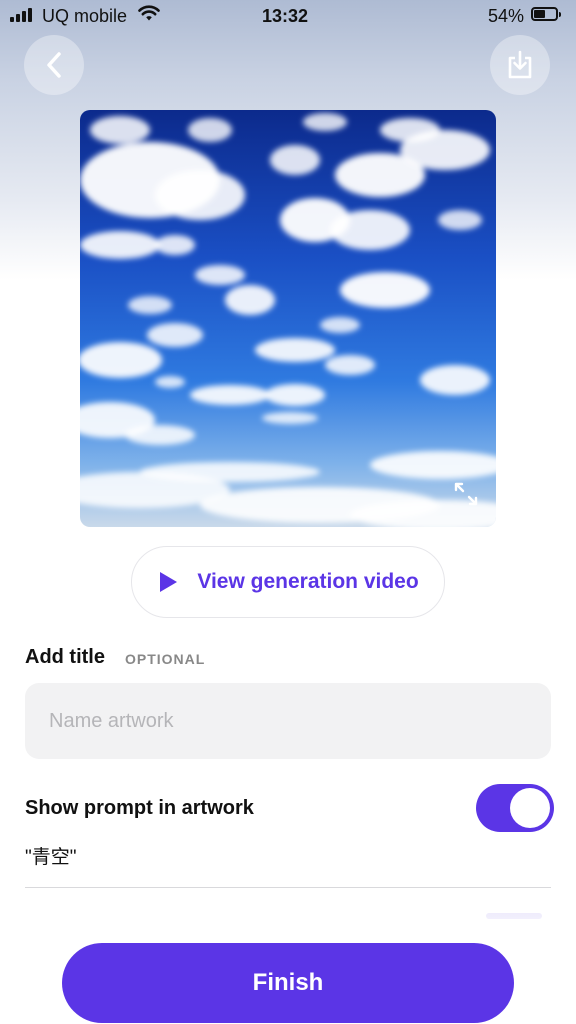 The image size is (576, 1024). I want to click on battery-level, so click(539, 14).